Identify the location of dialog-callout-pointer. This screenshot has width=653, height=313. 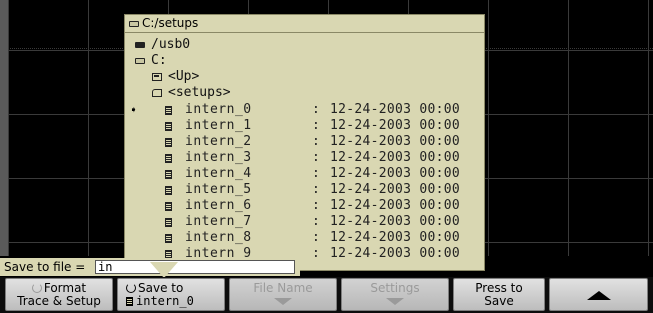
(164, 270).